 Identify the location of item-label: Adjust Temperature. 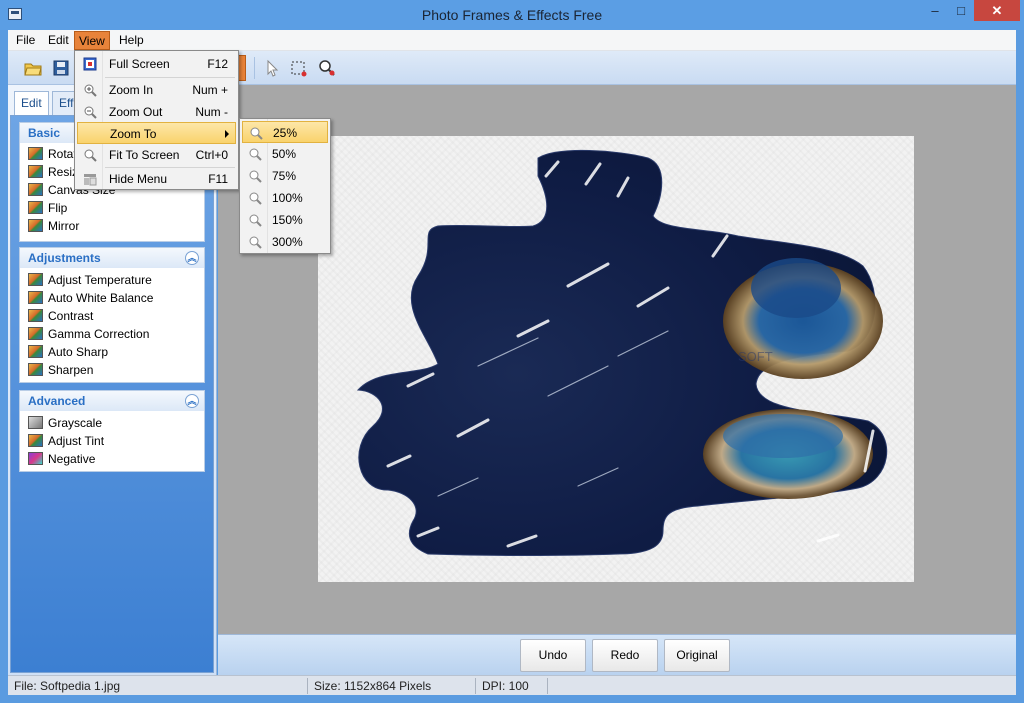
(100, 280).